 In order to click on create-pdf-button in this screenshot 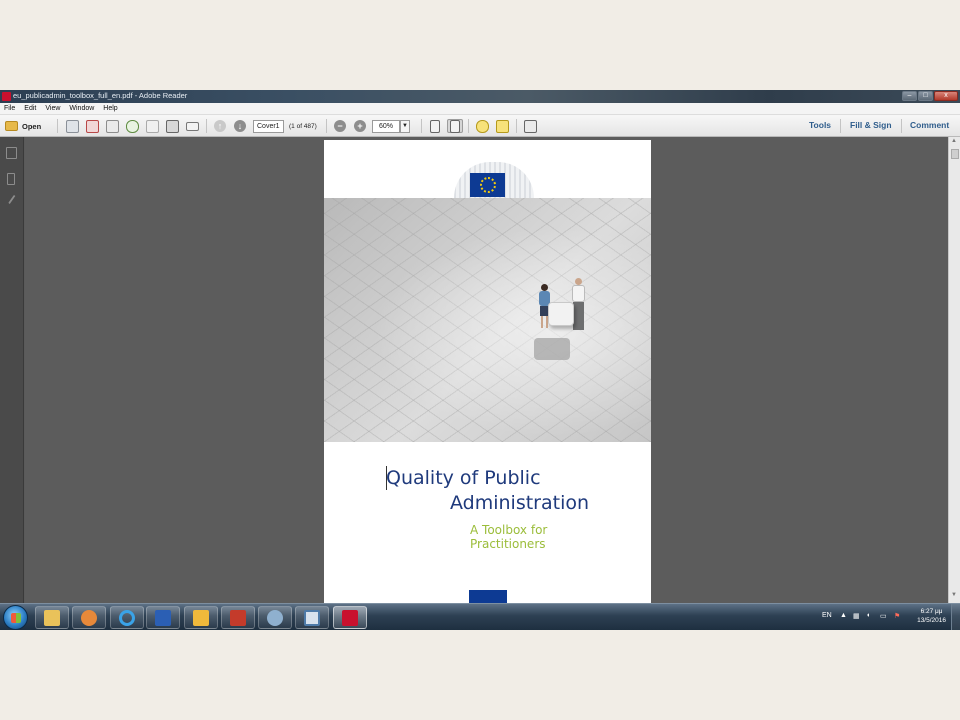, I will do `click(72, 126)`.